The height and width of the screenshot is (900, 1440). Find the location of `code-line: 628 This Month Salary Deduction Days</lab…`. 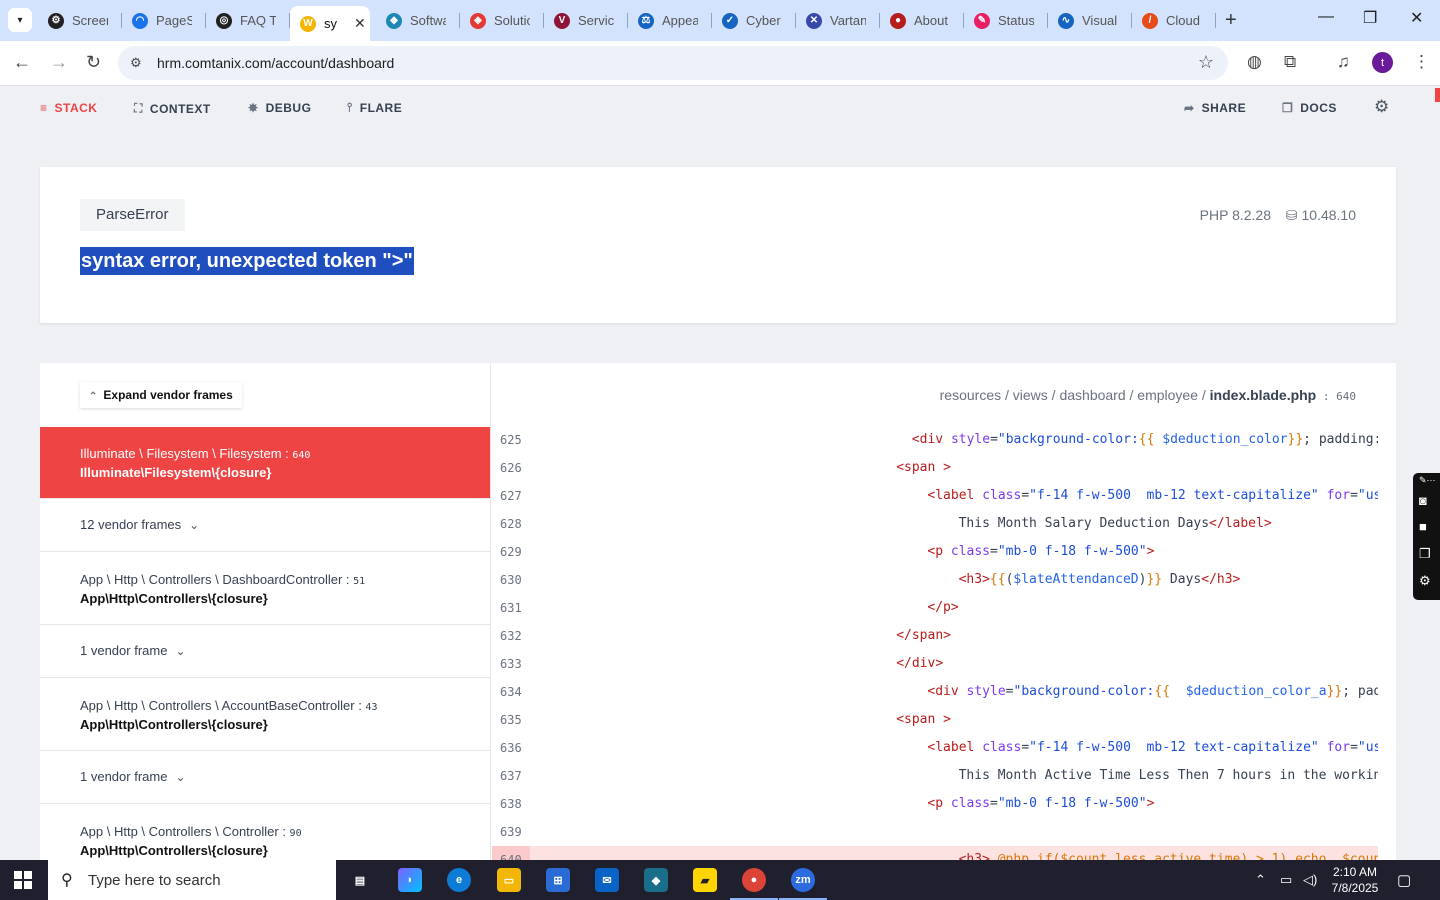

code-line: 628 This Month Salary Deduction Days</lab… is located at coordinates (935, 524).